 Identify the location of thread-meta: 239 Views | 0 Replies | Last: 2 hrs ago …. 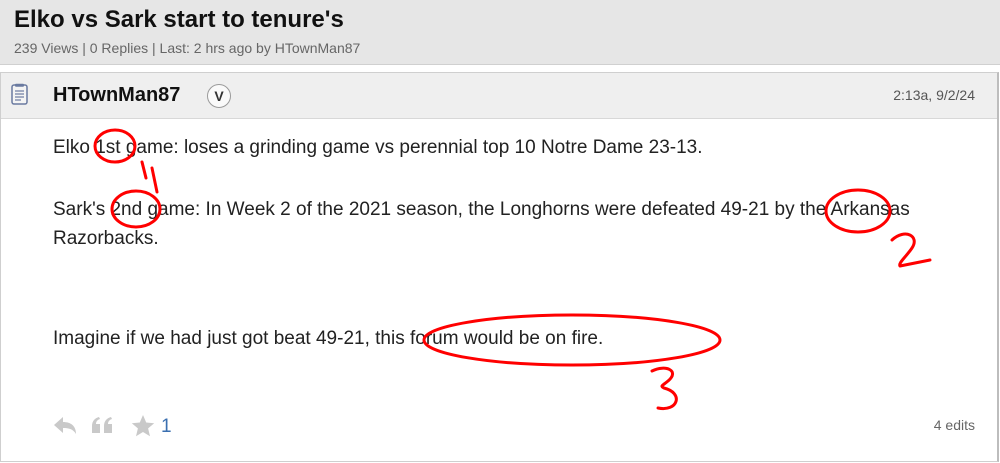
(187, 48).